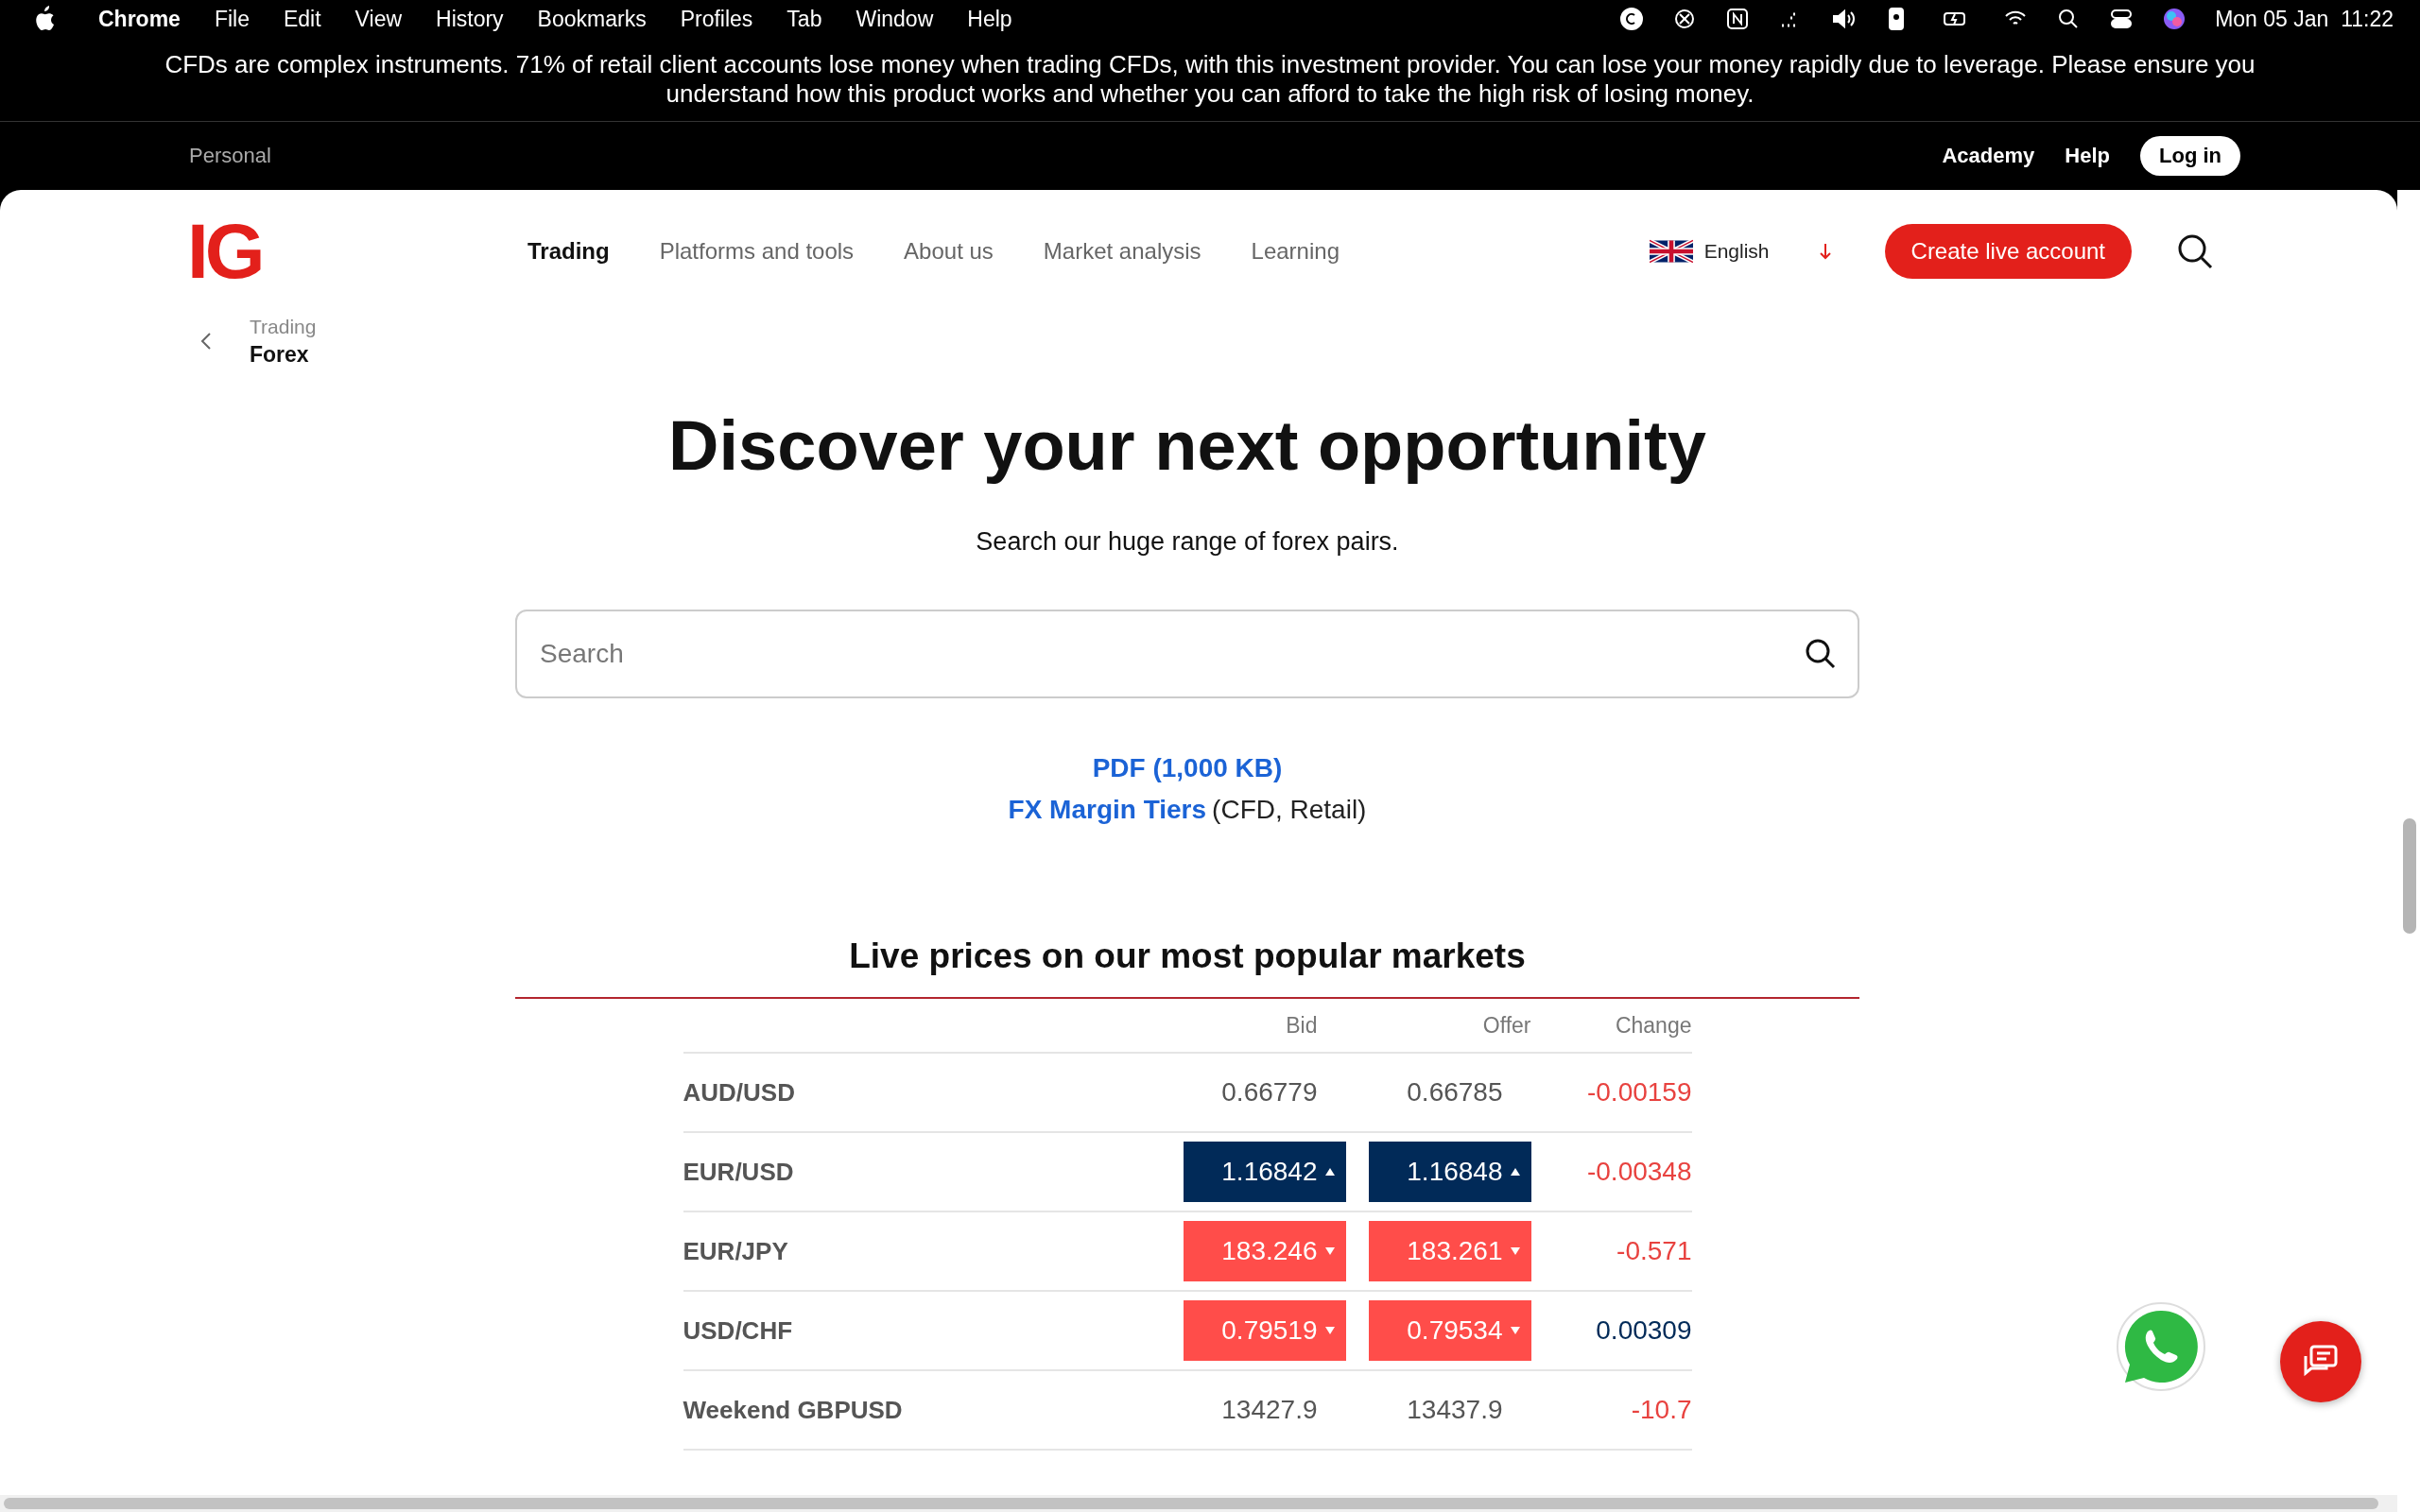  I want to click on market-name: EUR/USD, so click(922, 1172).